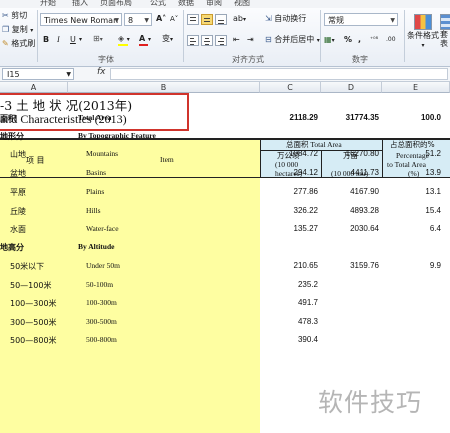  What do you see at coordinates (38, 74) in the screenshot?
I see `name-box: I15 ▼` at bounding box center [38, 74].